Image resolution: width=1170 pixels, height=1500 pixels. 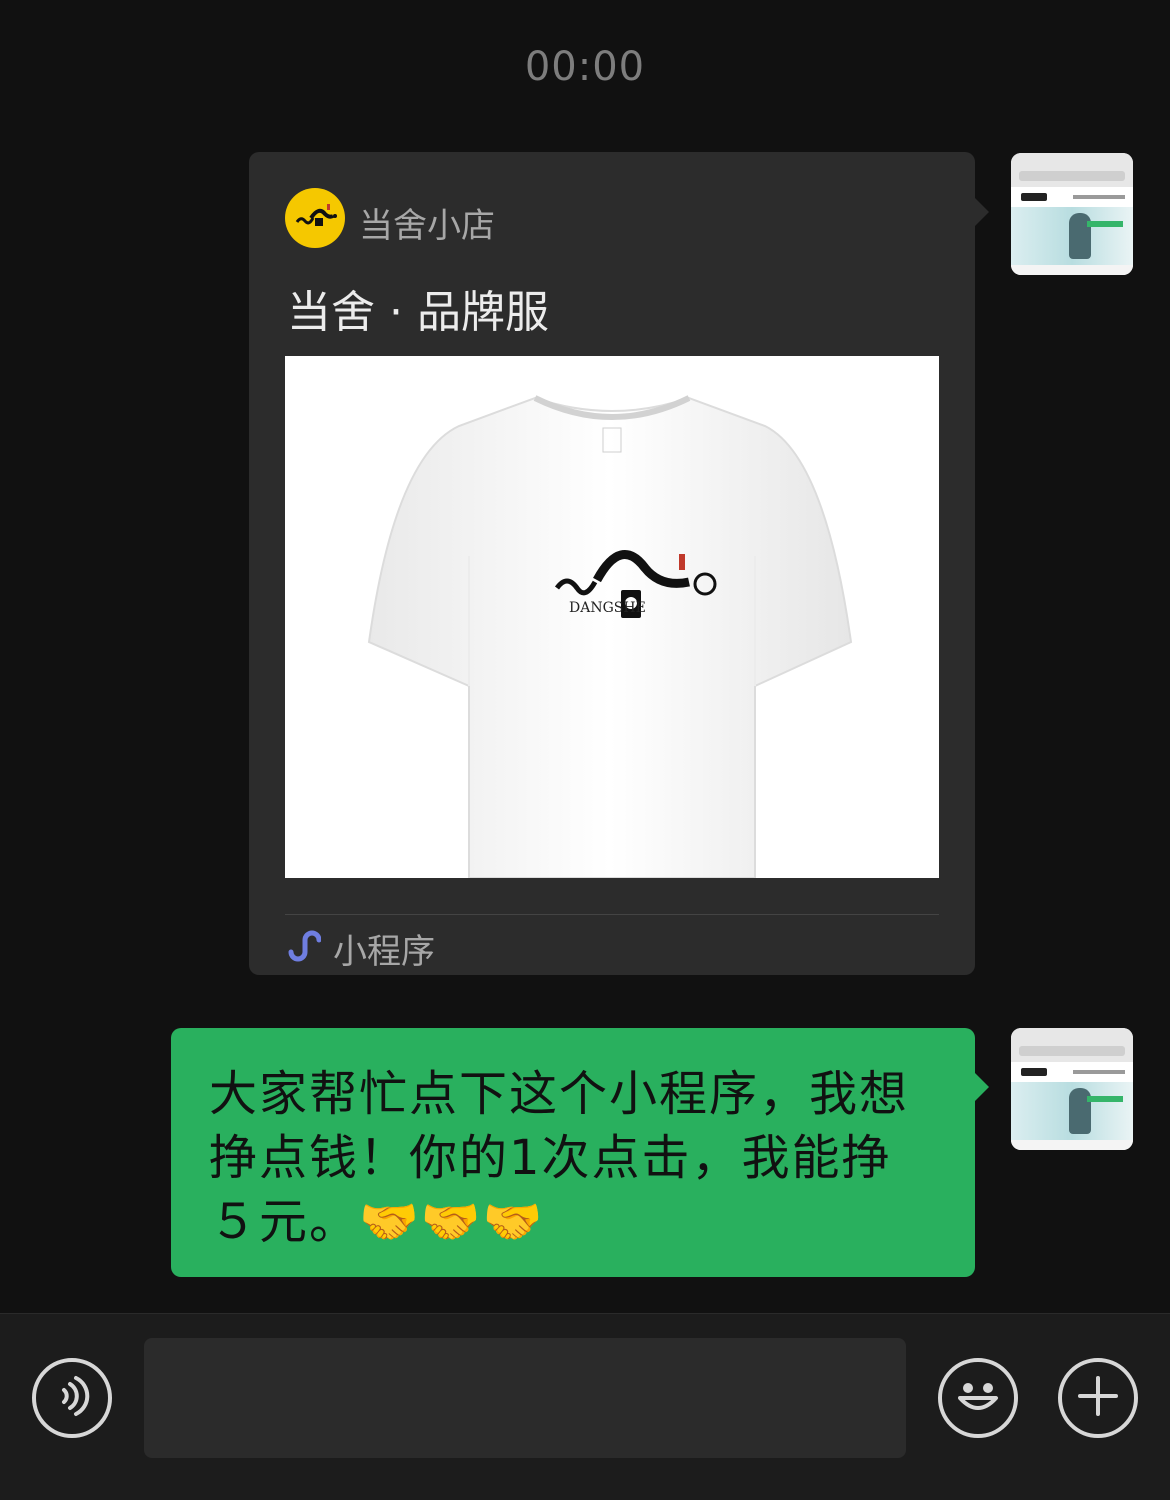 I want to click on emoji-button, so click(x=978, y=1398).